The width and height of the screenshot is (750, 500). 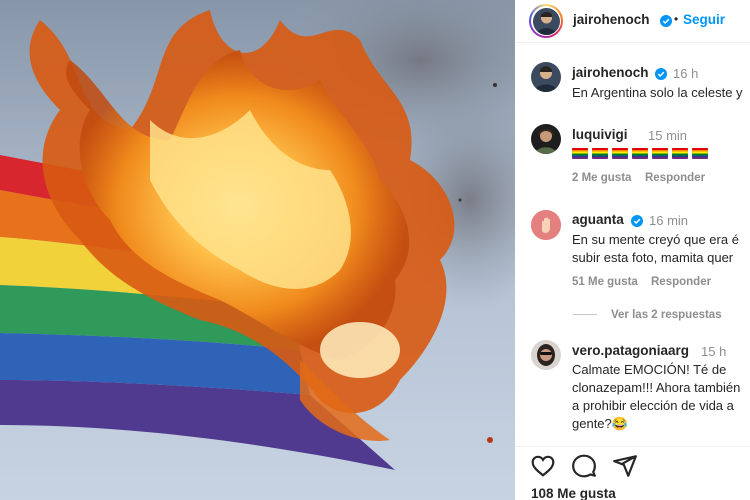 What do you see at coordinates (630, 350) in the screenshot?
I see `comment-username: vero.patagoniaarg` at bounding box center [630, 350].